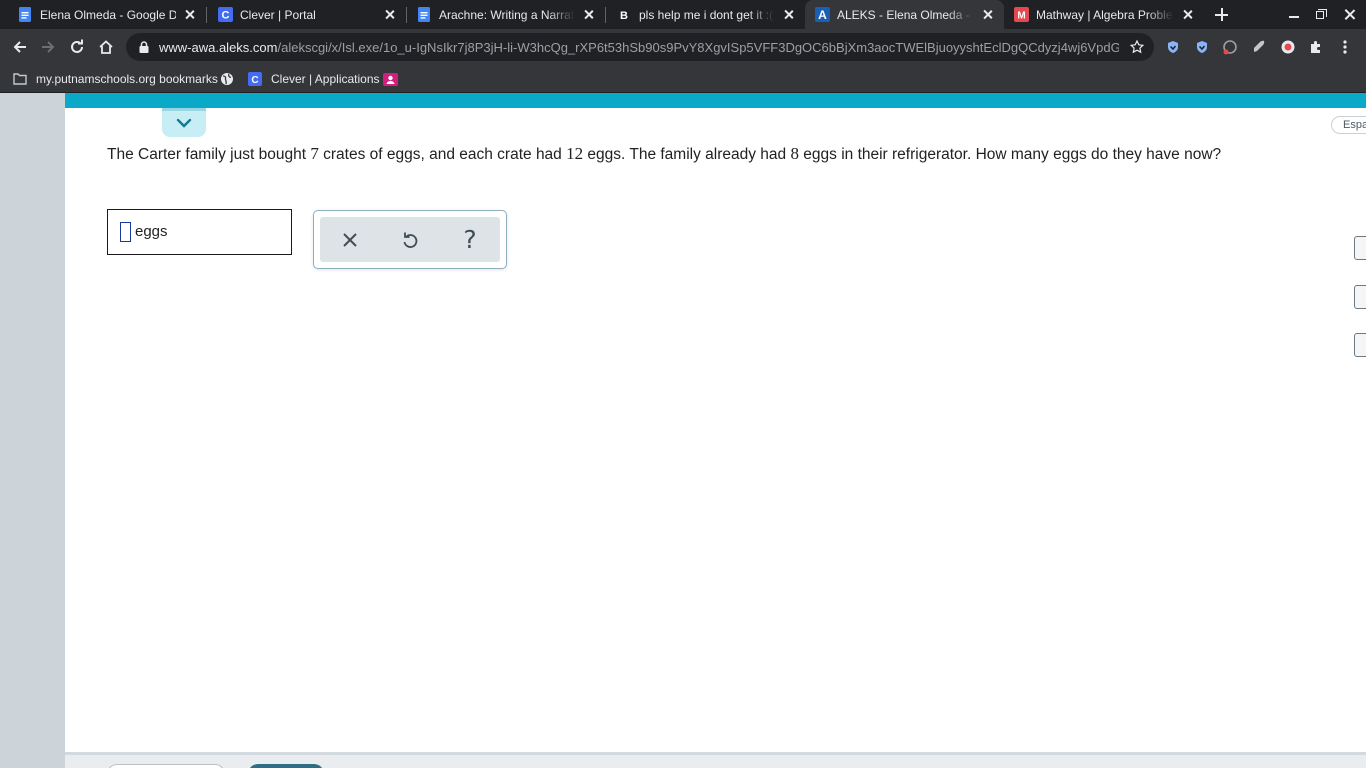 The height and width of the screenshot is (768, 1366). What do you see at coordinates (20, 79) in the screenshot?
I see `folder-icon` at bounding box center [20, 79].